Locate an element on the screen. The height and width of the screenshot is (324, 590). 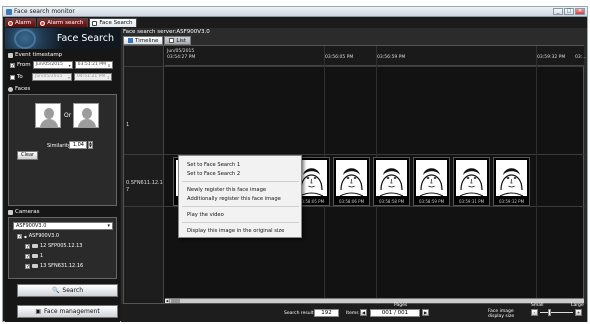
large-label: Large is located at coordinates (577, 305).